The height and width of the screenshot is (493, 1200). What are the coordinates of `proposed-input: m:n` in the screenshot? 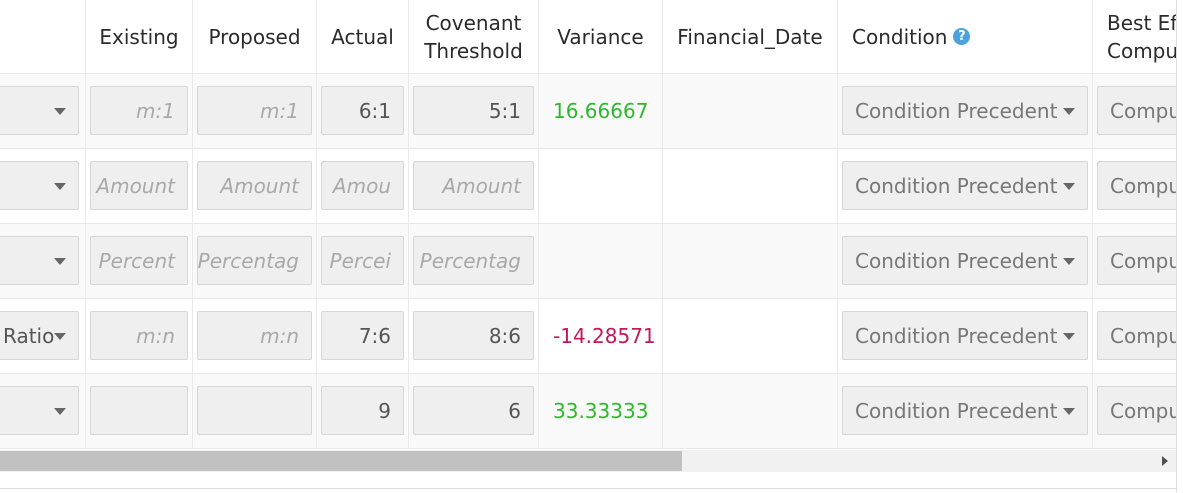 It's located at (254, 335).